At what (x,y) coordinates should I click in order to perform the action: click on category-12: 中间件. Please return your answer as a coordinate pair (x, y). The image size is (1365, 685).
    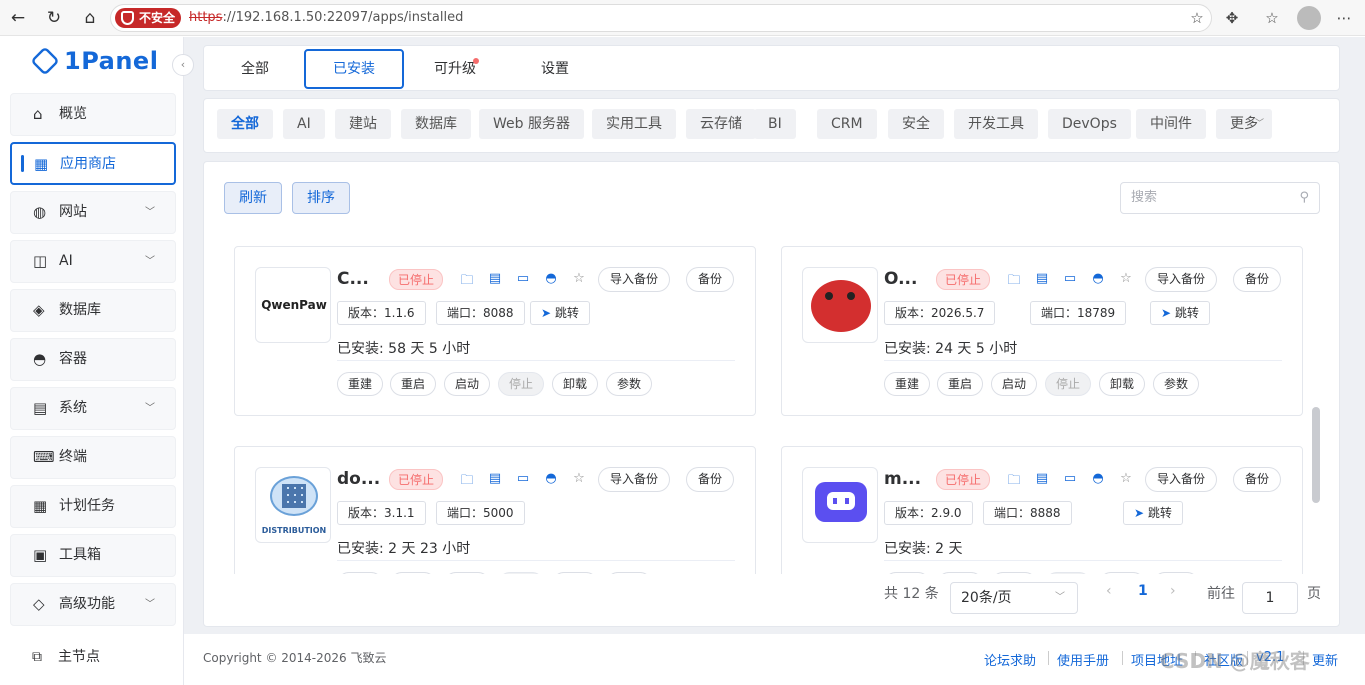
    Looking at the image, I should click on (1171, 124).